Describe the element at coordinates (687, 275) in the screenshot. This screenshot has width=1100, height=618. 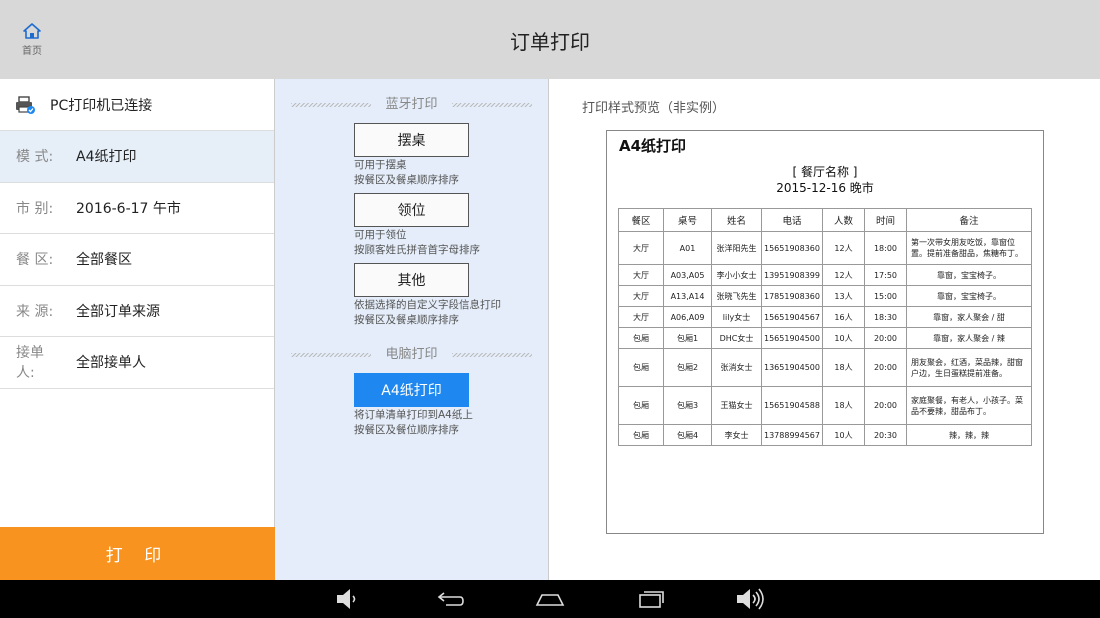
I see `table-cell: A03,A05` at that location.